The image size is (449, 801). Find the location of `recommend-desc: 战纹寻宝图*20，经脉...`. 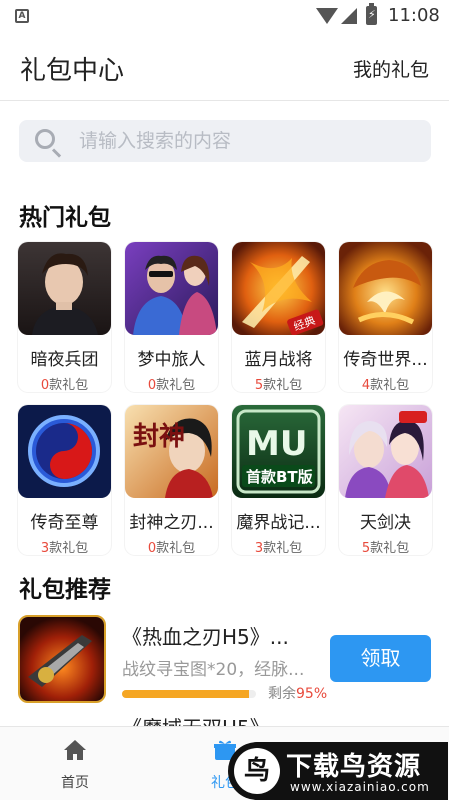

recommend-desc: 战纹寻宝图*20，经脉... is located at coordinates (213, 670).